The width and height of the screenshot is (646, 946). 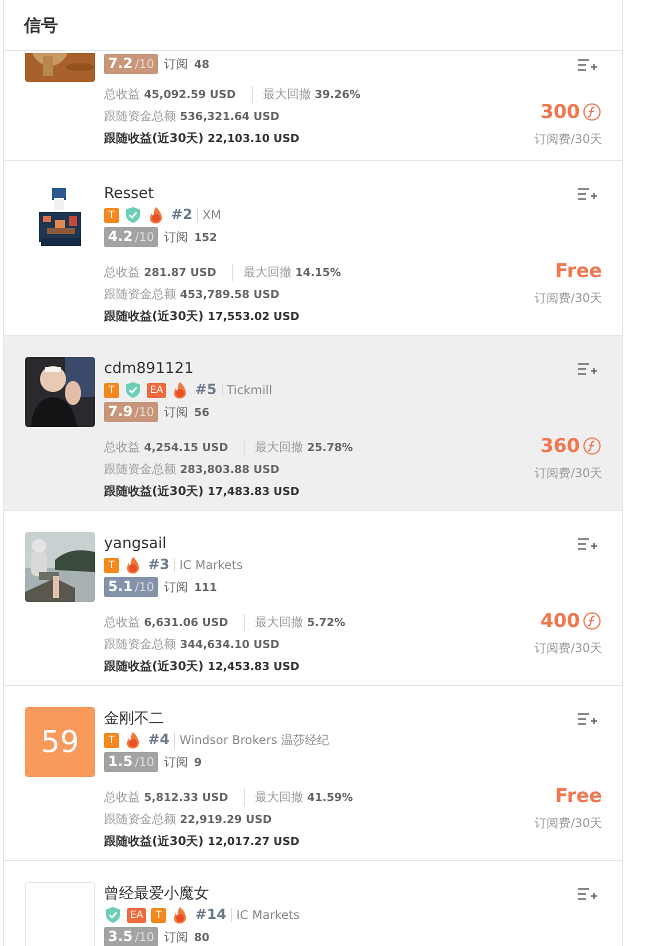 I want to click on trader-name: cdm891121, so click(x=303, y=368).